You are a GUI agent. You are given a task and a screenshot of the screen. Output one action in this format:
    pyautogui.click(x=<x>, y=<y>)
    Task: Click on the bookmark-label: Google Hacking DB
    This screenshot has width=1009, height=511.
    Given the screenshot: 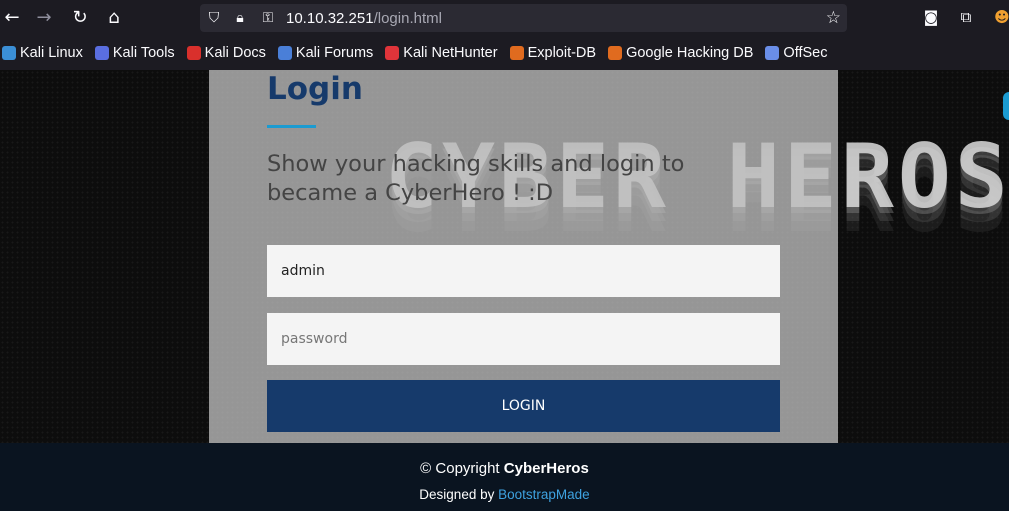 What is the action you would take?
    pyautogui.click(x=690, y=53)
    